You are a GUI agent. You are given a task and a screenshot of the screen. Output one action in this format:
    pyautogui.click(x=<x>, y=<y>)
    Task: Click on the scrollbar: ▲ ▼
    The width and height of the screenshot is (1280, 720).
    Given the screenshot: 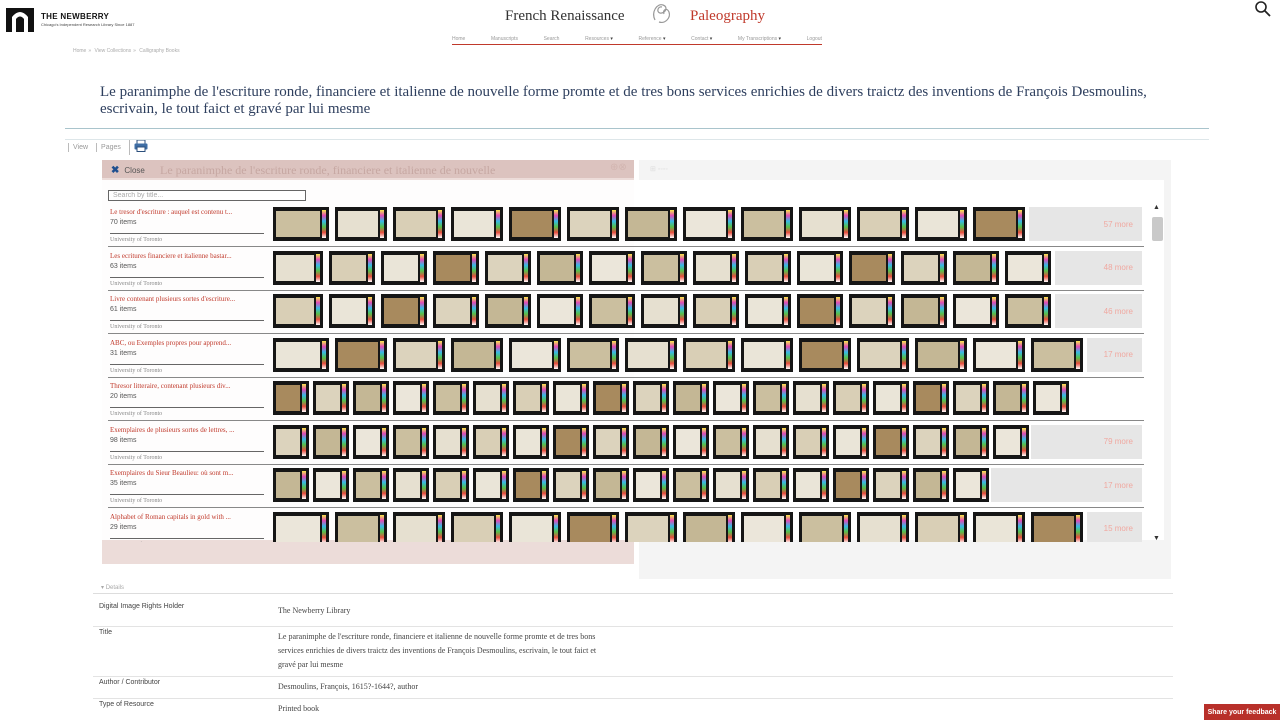 What is the action you would take?
    pyautogui.click(x=1157, y=373)
    